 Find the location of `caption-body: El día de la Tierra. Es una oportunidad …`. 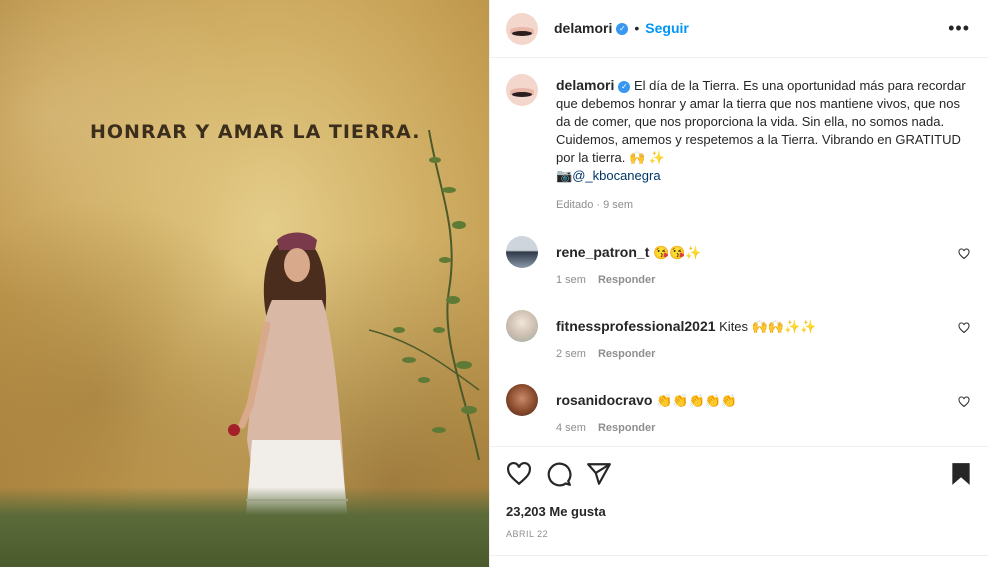

caption-body: El día de la Tierra. Es una oportunidad … is located at coordinates (761, 121).